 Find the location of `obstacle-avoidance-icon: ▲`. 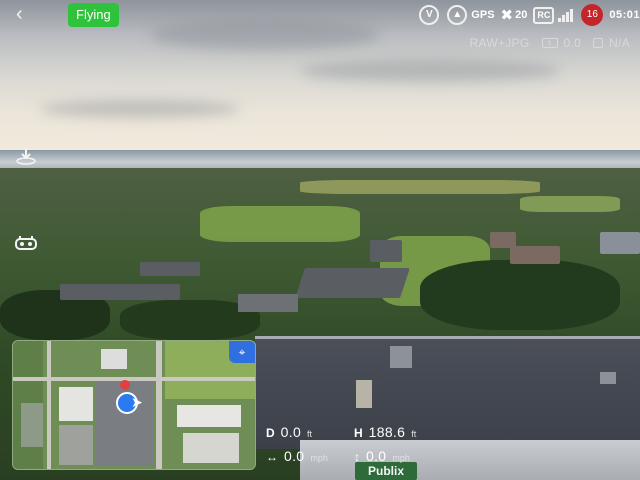

obstacle-avoidance-icon: ▲ is located at coordinates (457, 15).